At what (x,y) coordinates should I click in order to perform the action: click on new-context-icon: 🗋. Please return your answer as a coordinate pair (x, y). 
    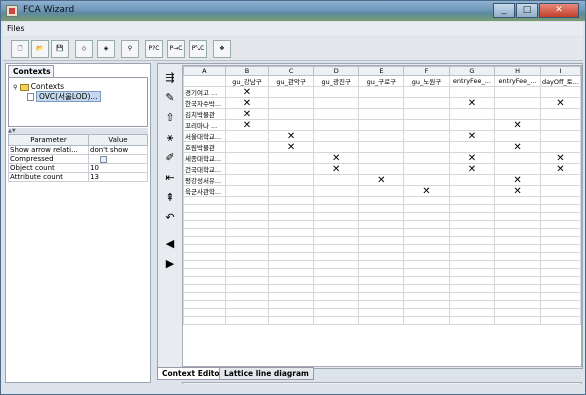
    Looking at the image, I should click on (20, 49).